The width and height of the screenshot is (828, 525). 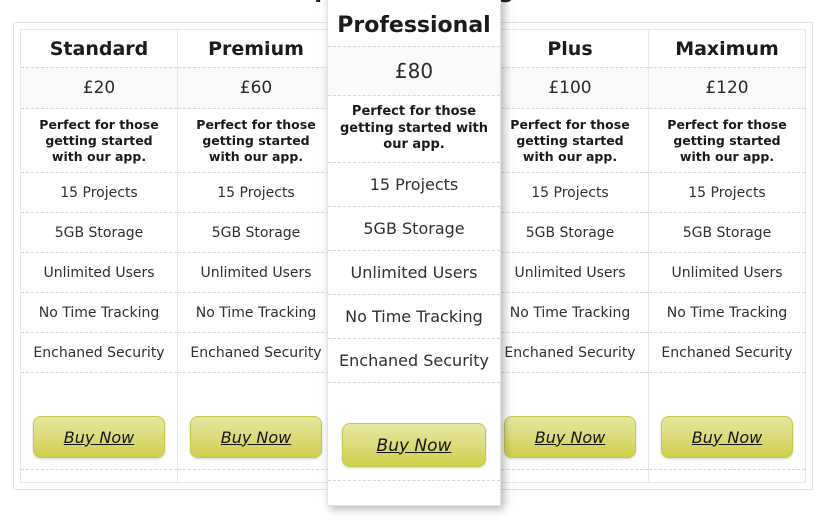 I want to click on plan-price: £100, so click(x=570, y=88).